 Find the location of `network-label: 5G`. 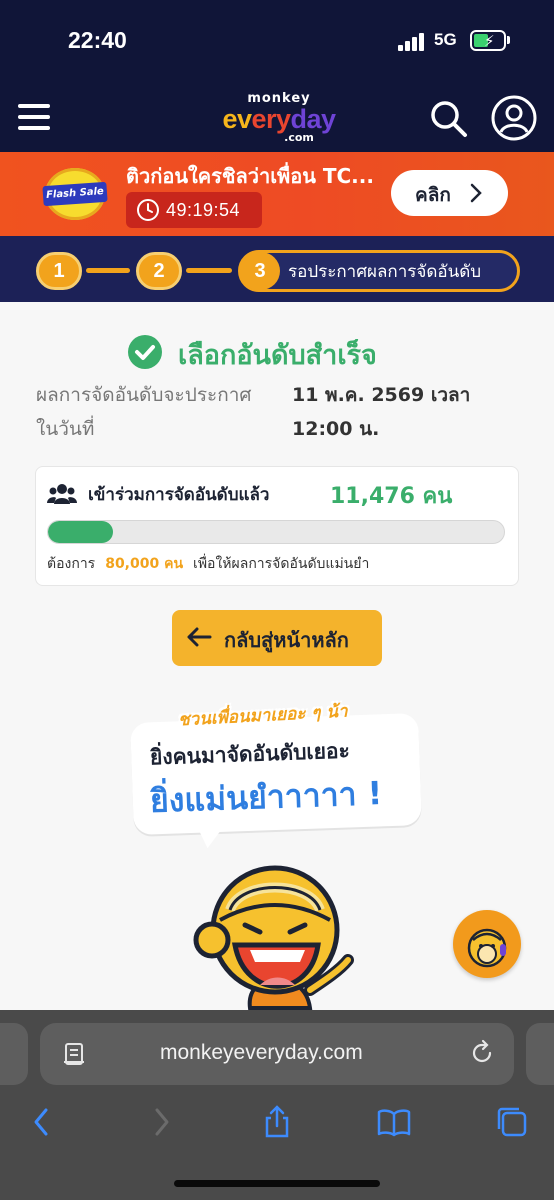

network-label: 5G is located at coordinates (445, 39).